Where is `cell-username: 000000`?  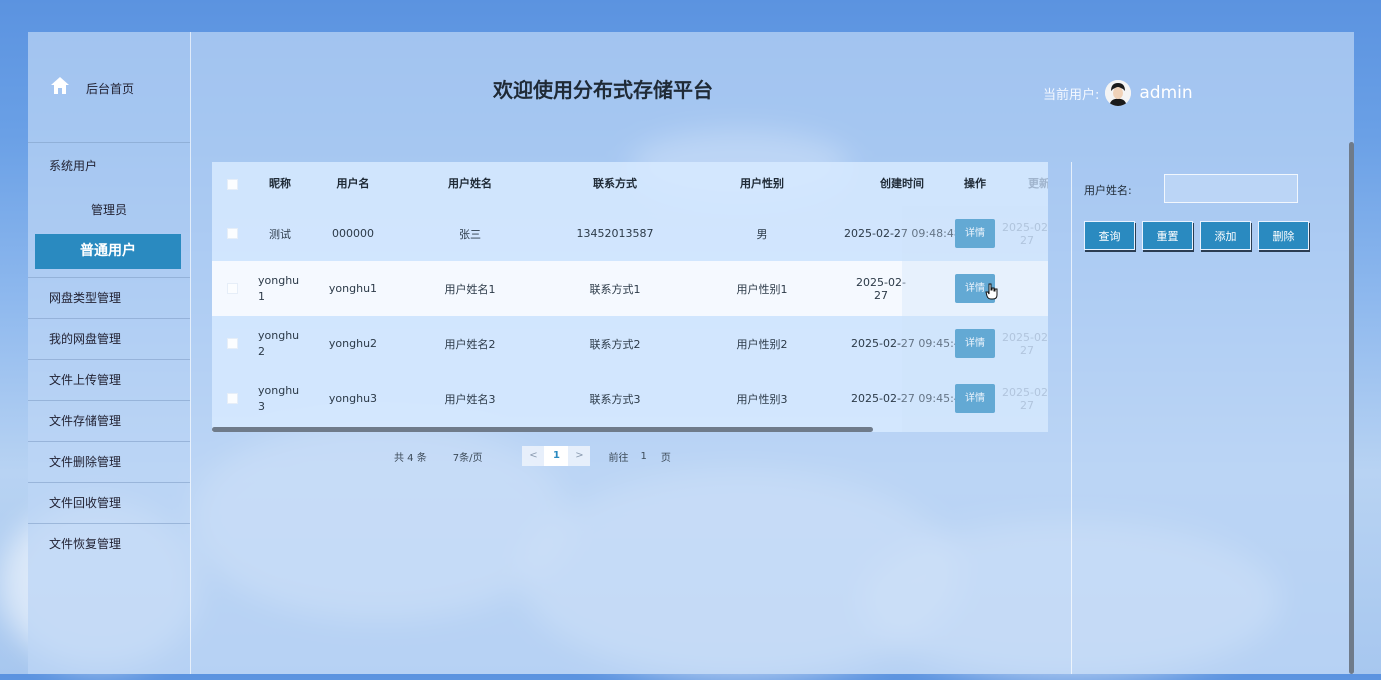
cell-username: 000000 is located at coordinates (353, 233).